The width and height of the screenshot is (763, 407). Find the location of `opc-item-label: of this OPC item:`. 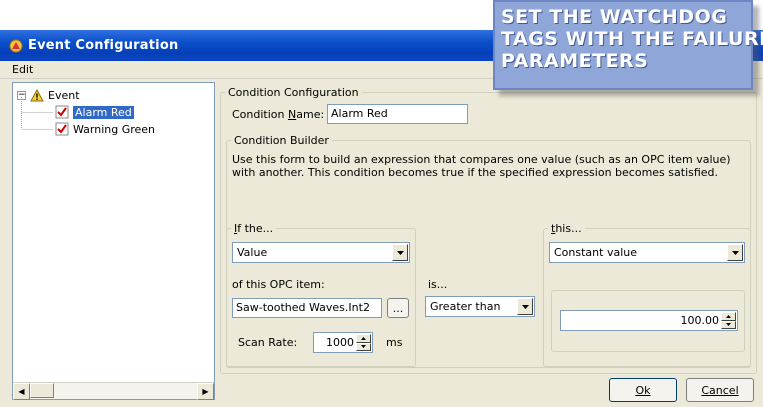

opc-item-label: of this OPC item: is located at coordinates (278, 284).